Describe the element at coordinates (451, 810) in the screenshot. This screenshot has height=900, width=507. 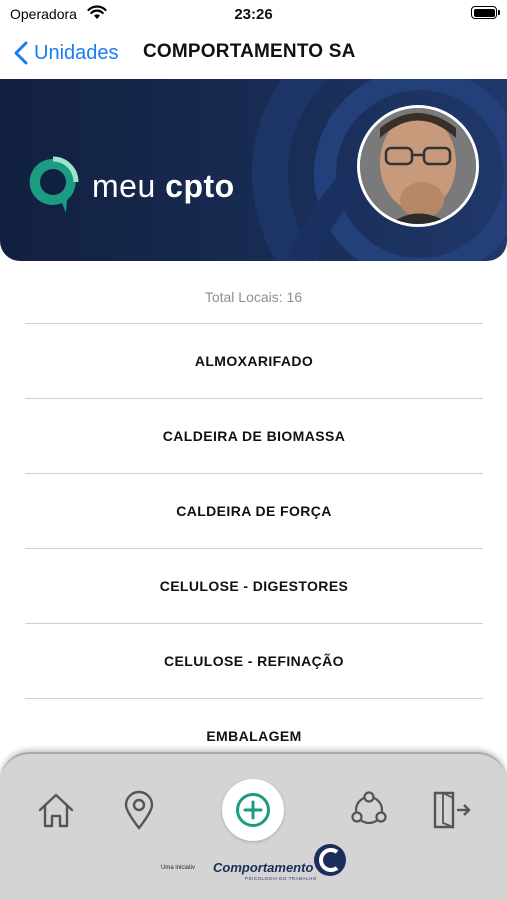
I see `logout-icon` at that location.